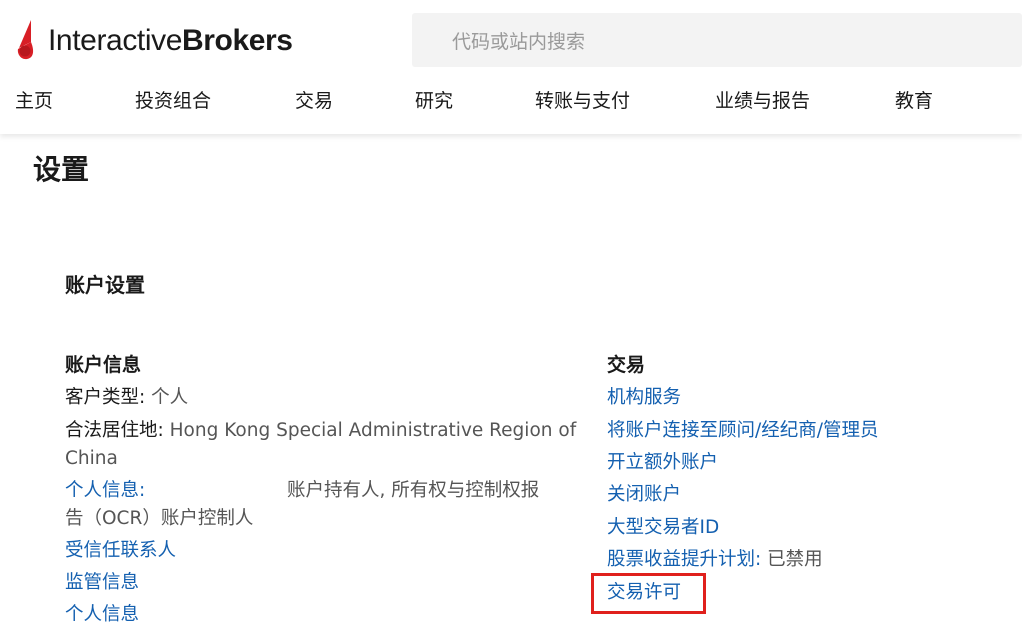 The width and height of the screenshot is (1022, 632). I want to click on nav-item-performance-reports: 业绩与报告, so click(762, 99).